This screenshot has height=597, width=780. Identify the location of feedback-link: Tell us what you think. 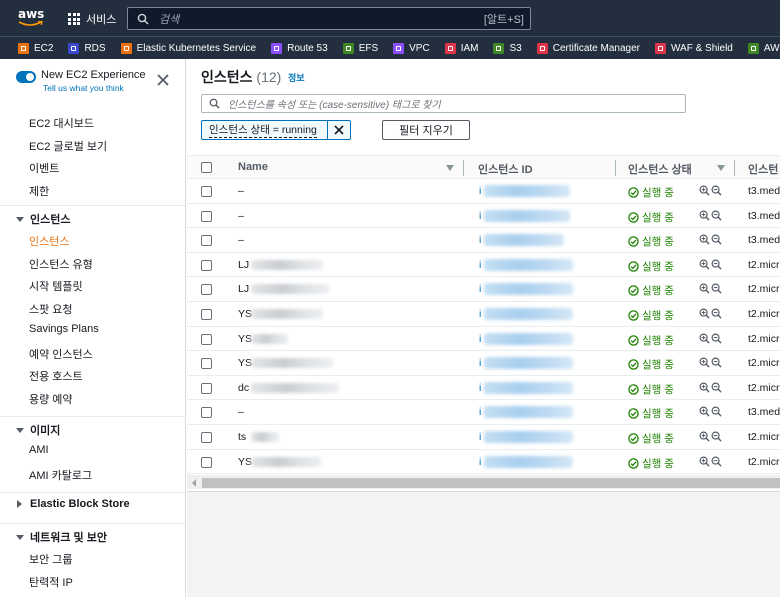
(94, 88).